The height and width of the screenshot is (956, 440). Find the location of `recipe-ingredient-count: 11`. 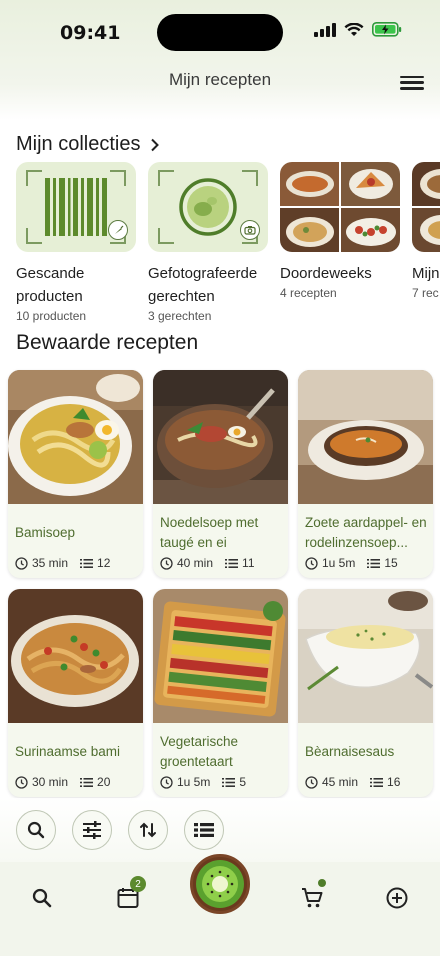

recipe-ingredient-count: 11 is located at coordinates (248, 563).